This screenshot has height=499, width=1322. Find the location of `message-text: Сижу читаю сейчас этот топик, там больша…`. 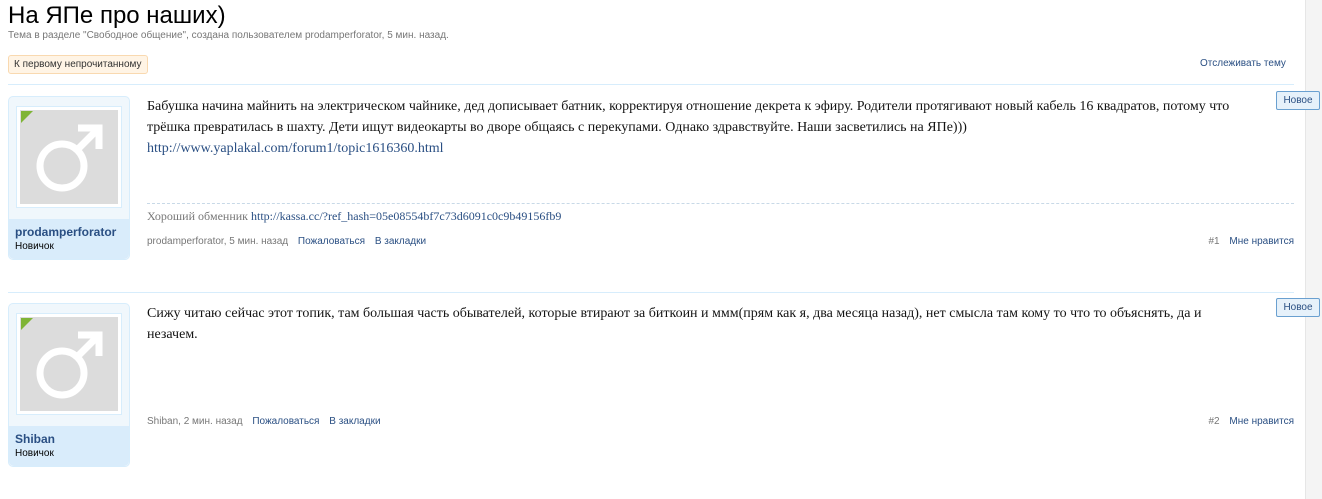

message-text: Сижу читаю сейчас этот топик, там больша… is located at coordinates (674, 324).